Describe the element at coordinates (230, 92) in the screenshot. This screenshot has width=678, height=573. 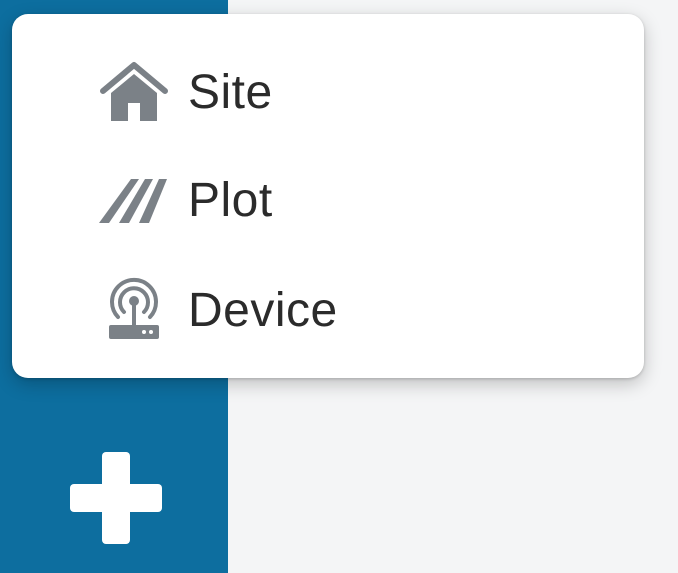
I see `menu-item-label: Site` at that location.